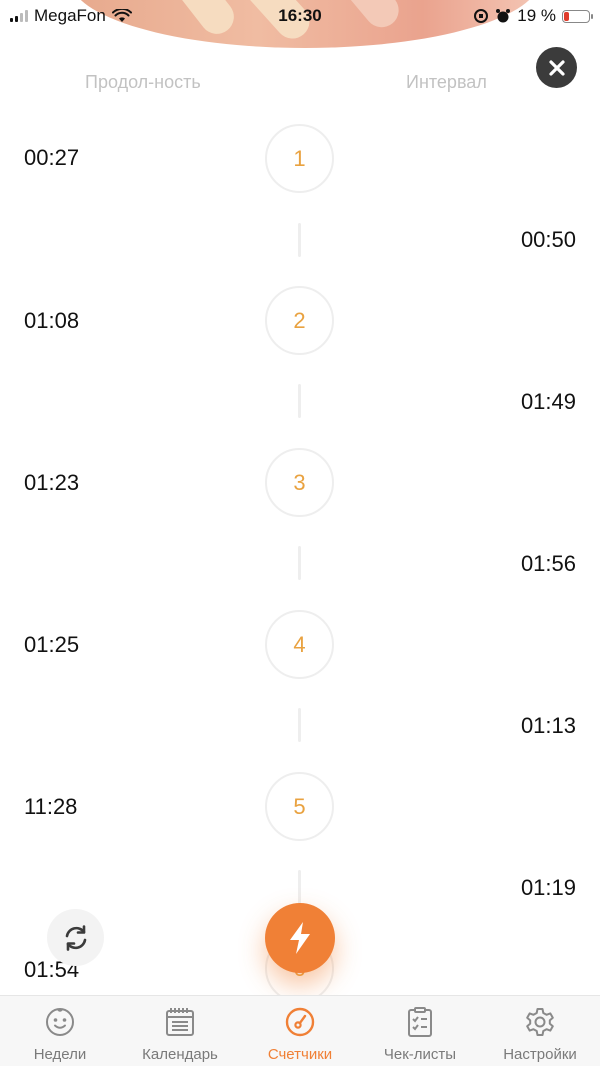 The image size is (600, 1066). Describe the element at coordinates (180, 1054) in the screenshot. I see `tab-label: Календарь` at that location.